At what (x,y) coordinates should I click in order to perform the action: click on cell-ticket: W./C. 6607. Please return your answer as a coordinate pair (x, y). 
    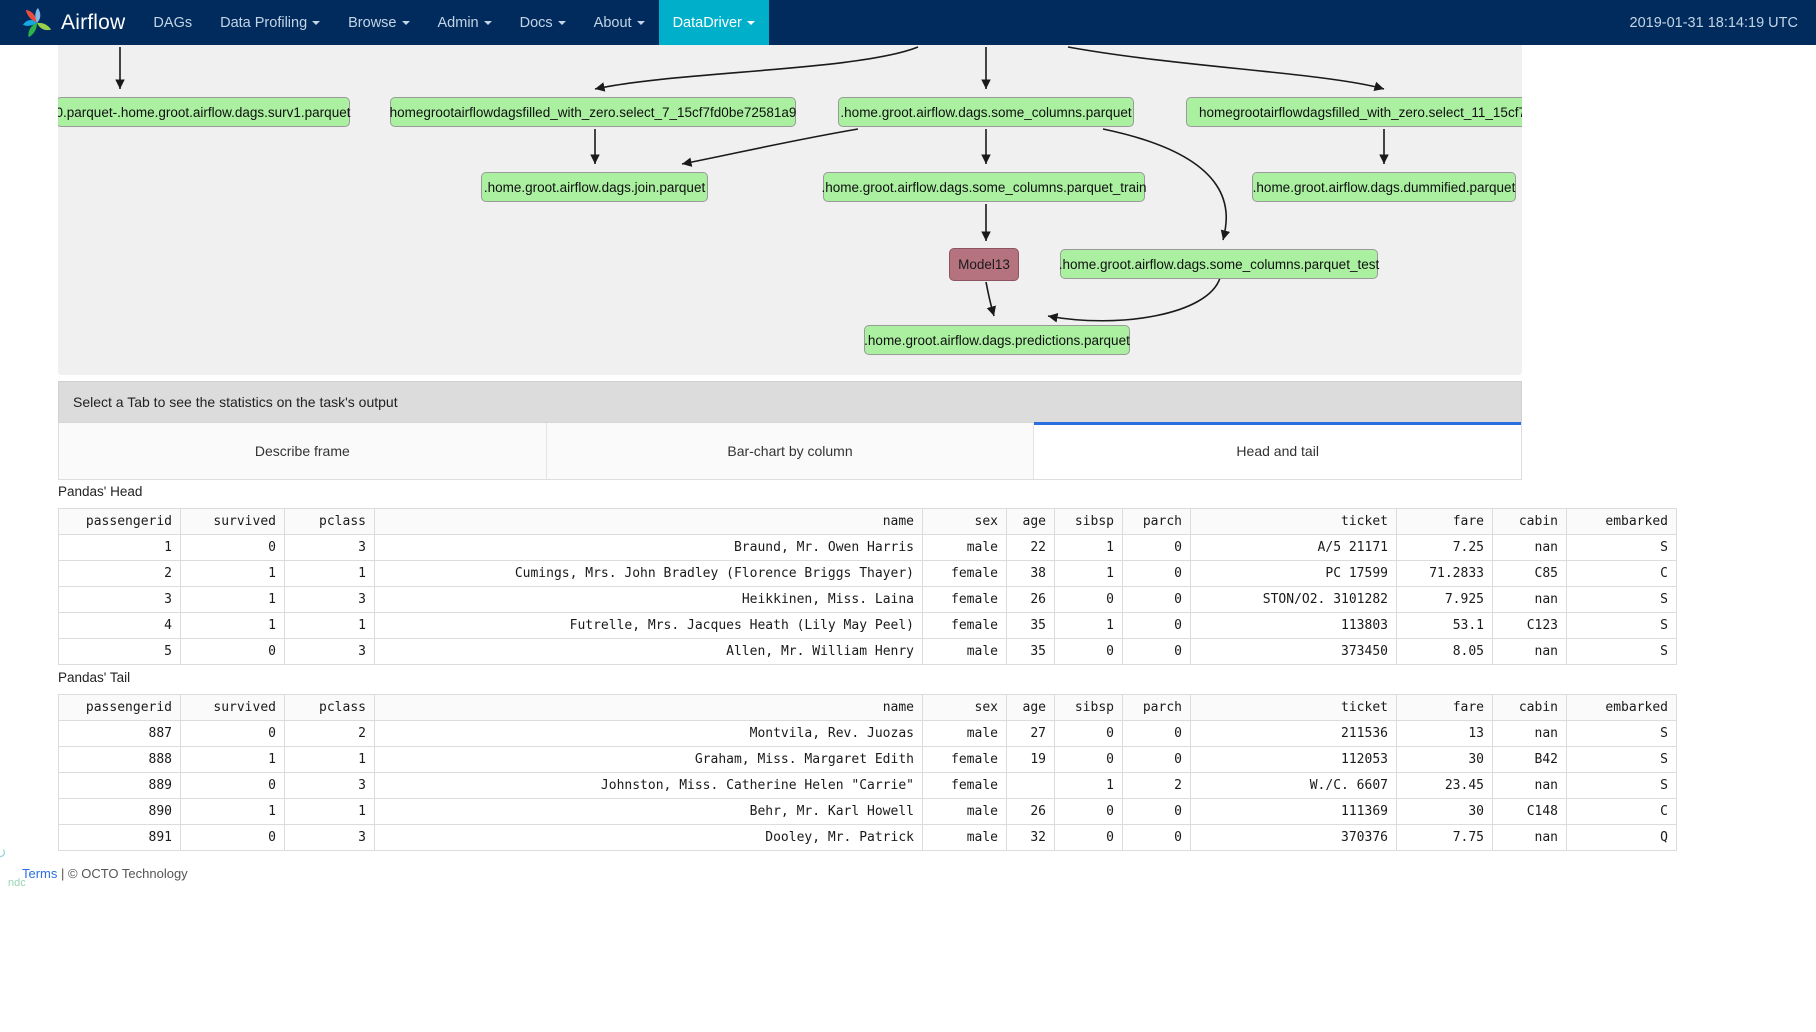
    Looking at the image, I should click on (1293, 785).